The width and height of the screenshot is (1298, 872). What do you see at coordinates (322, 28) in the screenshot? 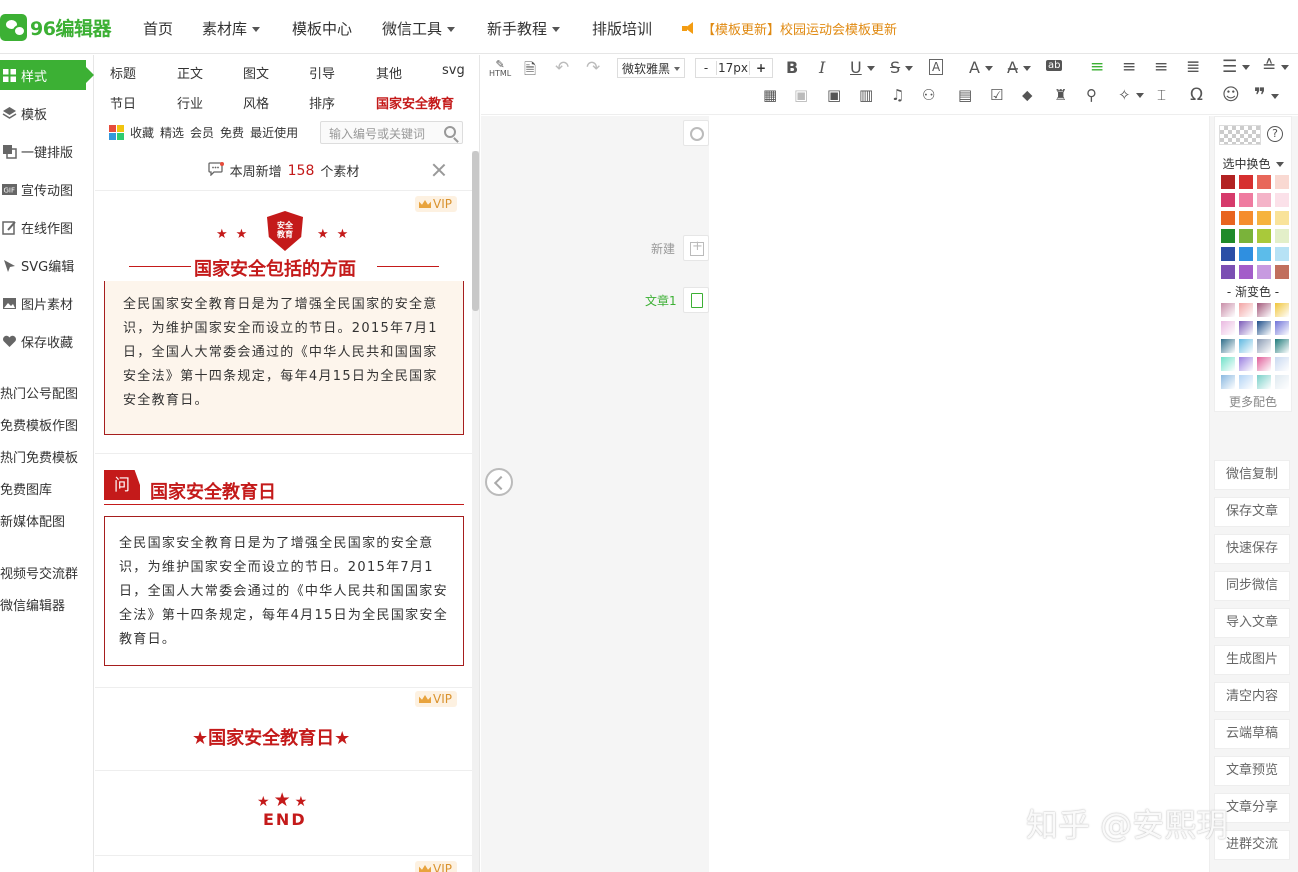
I see `nav-templates: 模板中心` at bounding box center [322, 28].